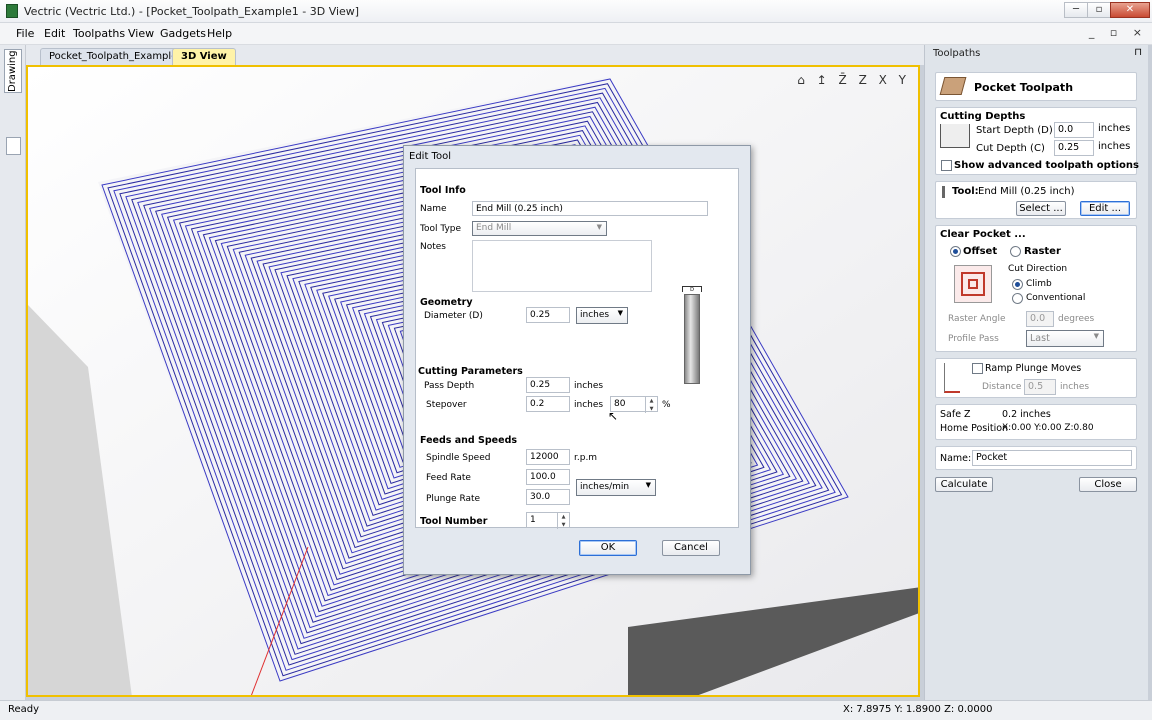 The height and width of the screenshot is (720, 1152). What do you see at coordinates (589, 405) in the screenshot?
I see `stepover-units: inches` at bounding box center [589, 405].